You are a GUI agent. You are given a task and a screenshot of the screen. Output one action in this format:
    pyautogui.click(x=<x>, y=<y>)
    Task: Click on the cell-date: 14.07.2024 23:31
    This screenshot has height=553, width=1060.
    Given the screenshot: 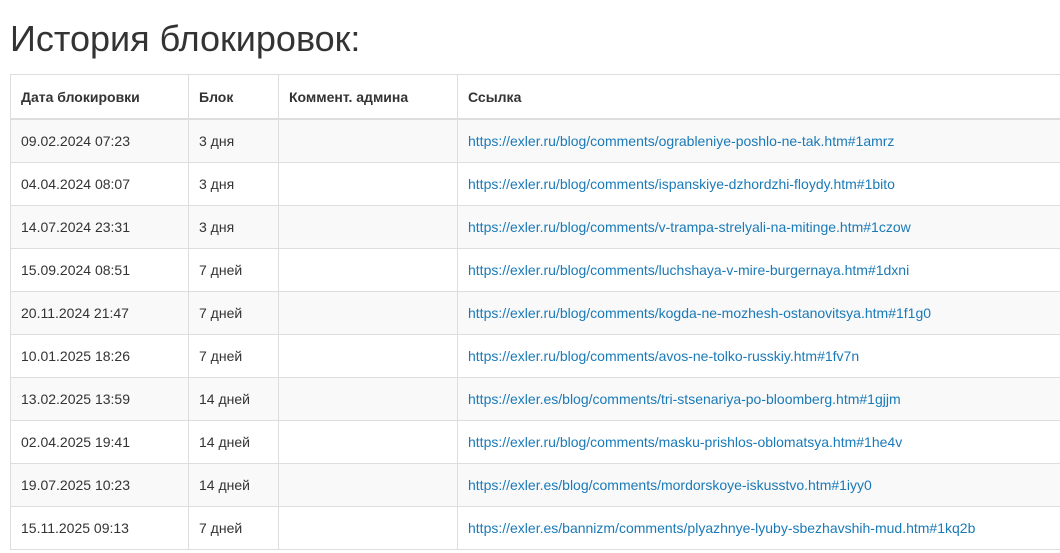 What is the action you would take?
    pyautogui.click(x=99, y=227)
    